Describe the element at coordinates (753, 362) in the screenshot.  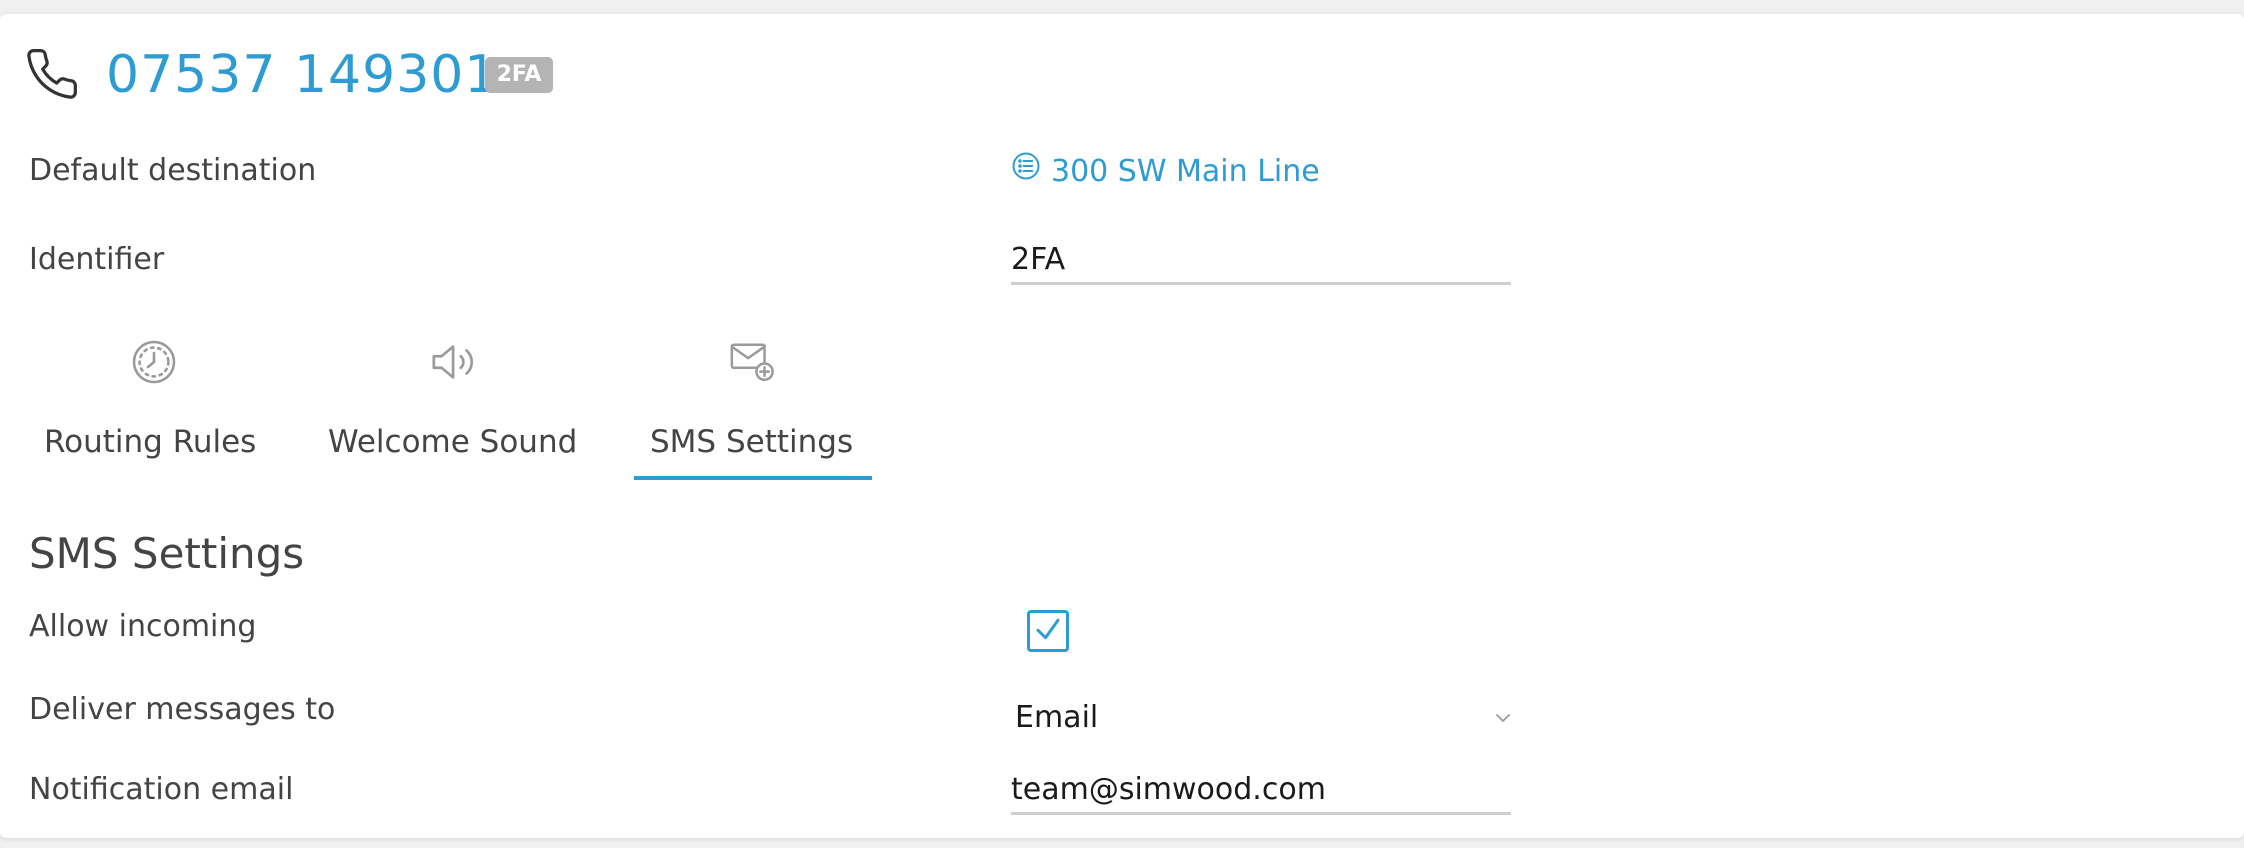
I see `mail-add-icon` at that location.